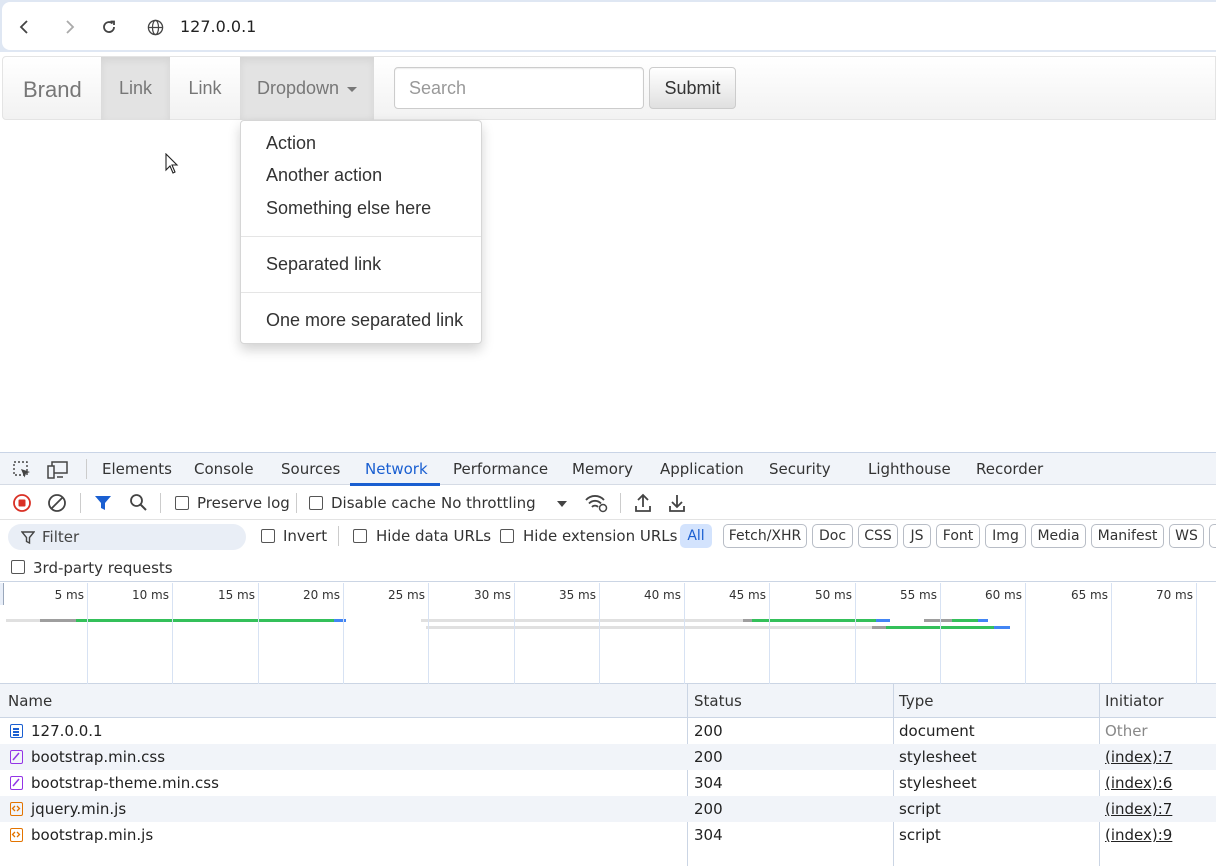 The width and height of the screenshot is (1216, 866). I want to click on table-row: 127.0.0.1 200 document Other, so click(608, 731).